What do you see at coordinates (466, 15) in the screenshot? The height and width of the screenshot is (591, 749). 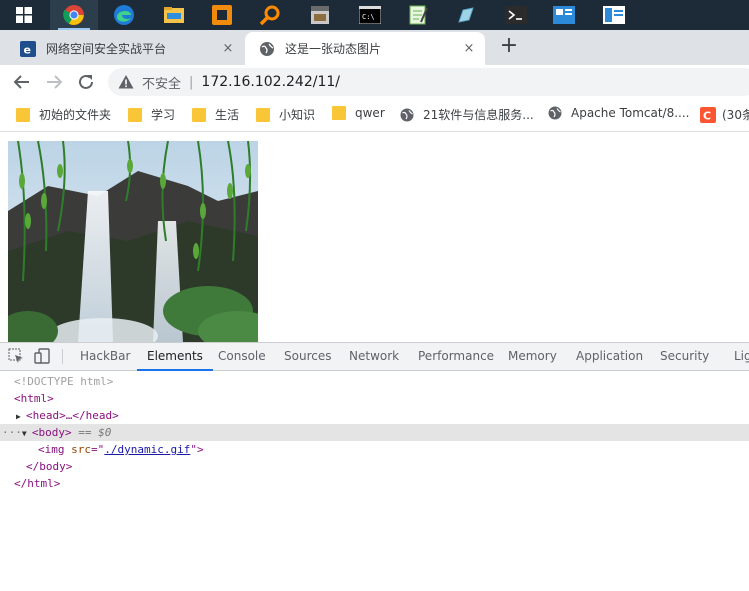 I see `pen-icon` at bounding box center [466, 15].